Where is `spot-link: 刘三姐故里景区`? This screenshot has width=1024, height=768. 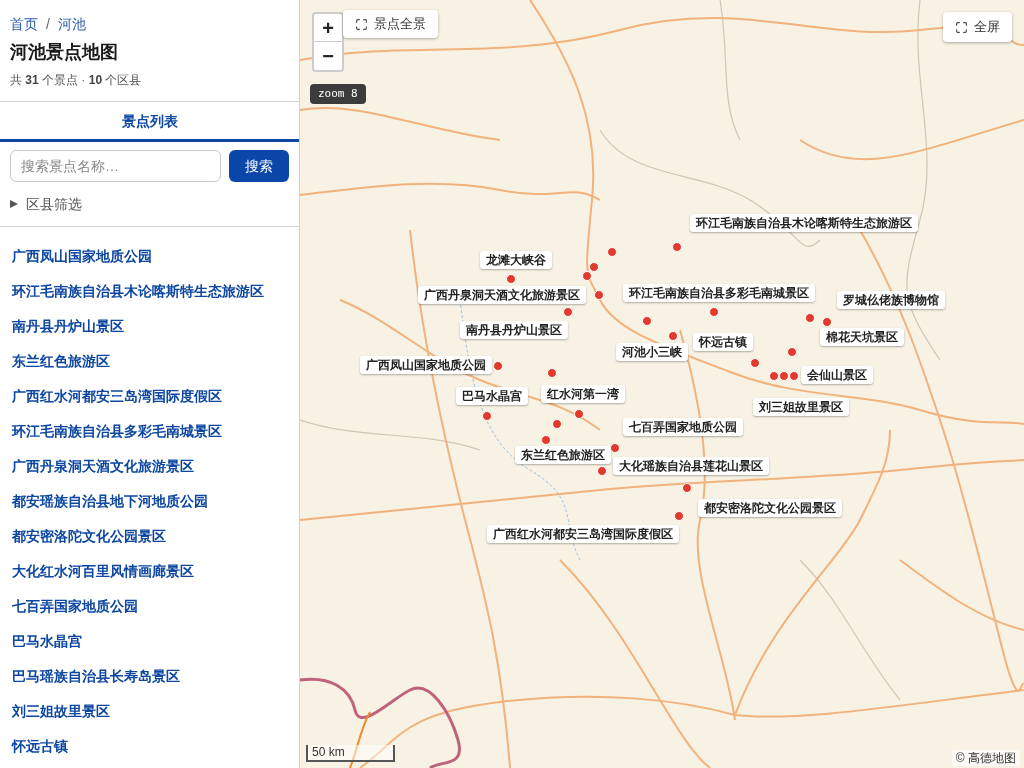
spot-link: 刘三姐故里景区 is located at coordinates (61, 711).